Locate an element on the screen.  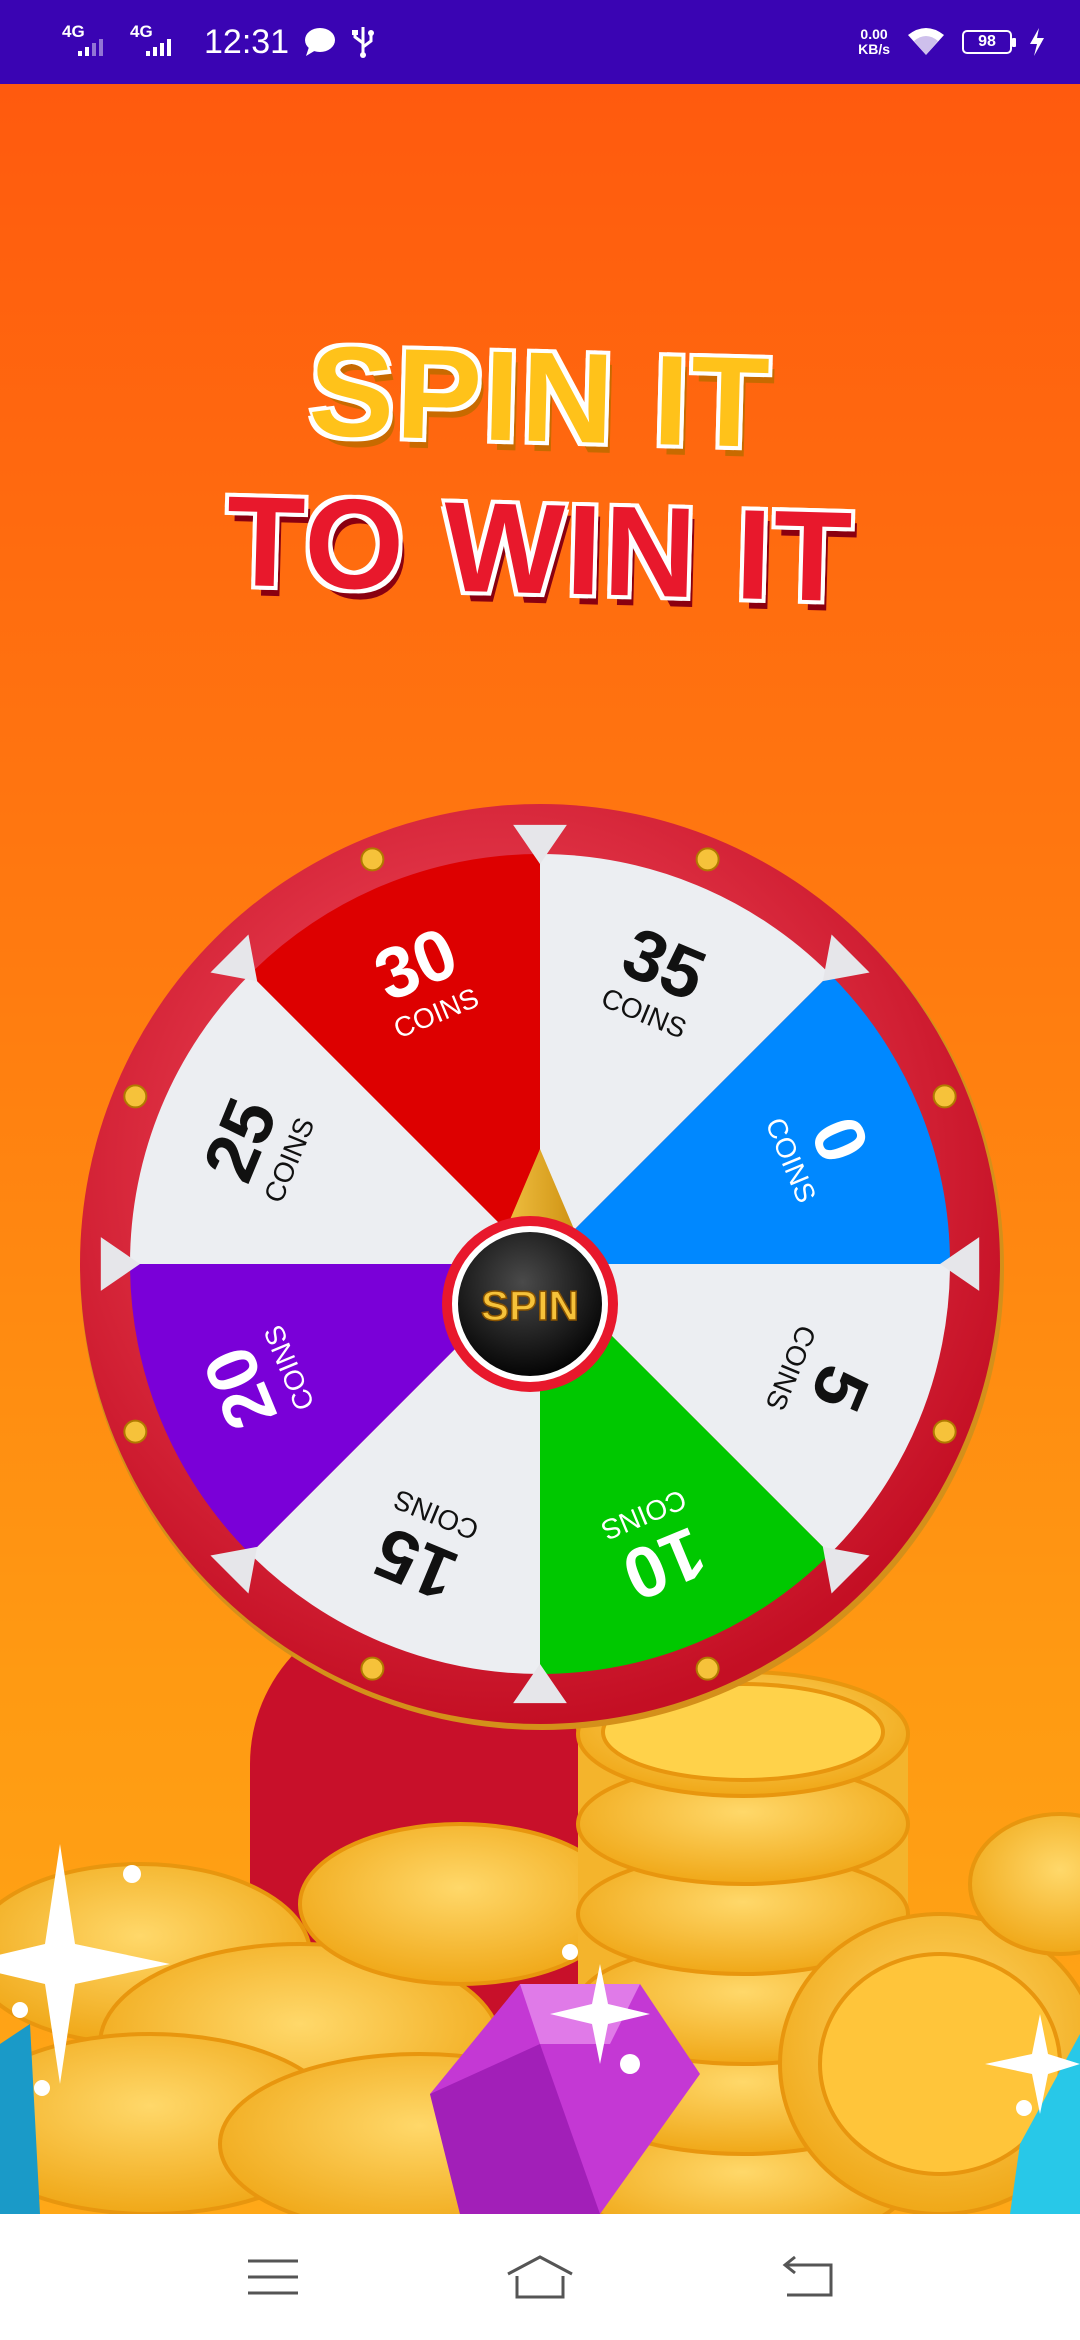
navigation-bar is located at coordinates (540, 2277).